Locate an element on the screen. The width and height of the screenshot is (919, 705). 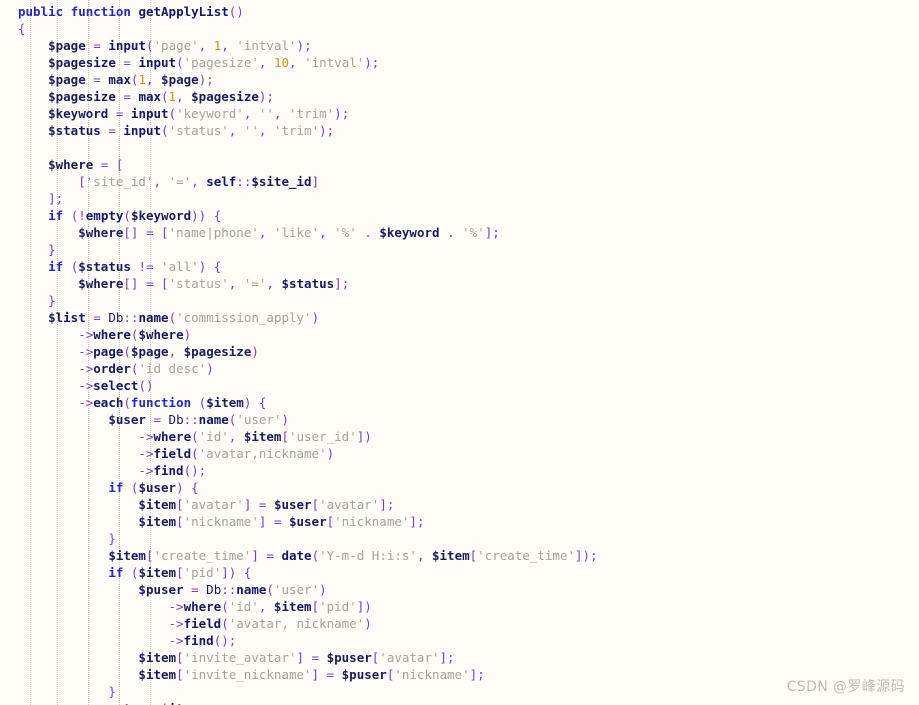
token-op: , is located at coordinates (149, 79).